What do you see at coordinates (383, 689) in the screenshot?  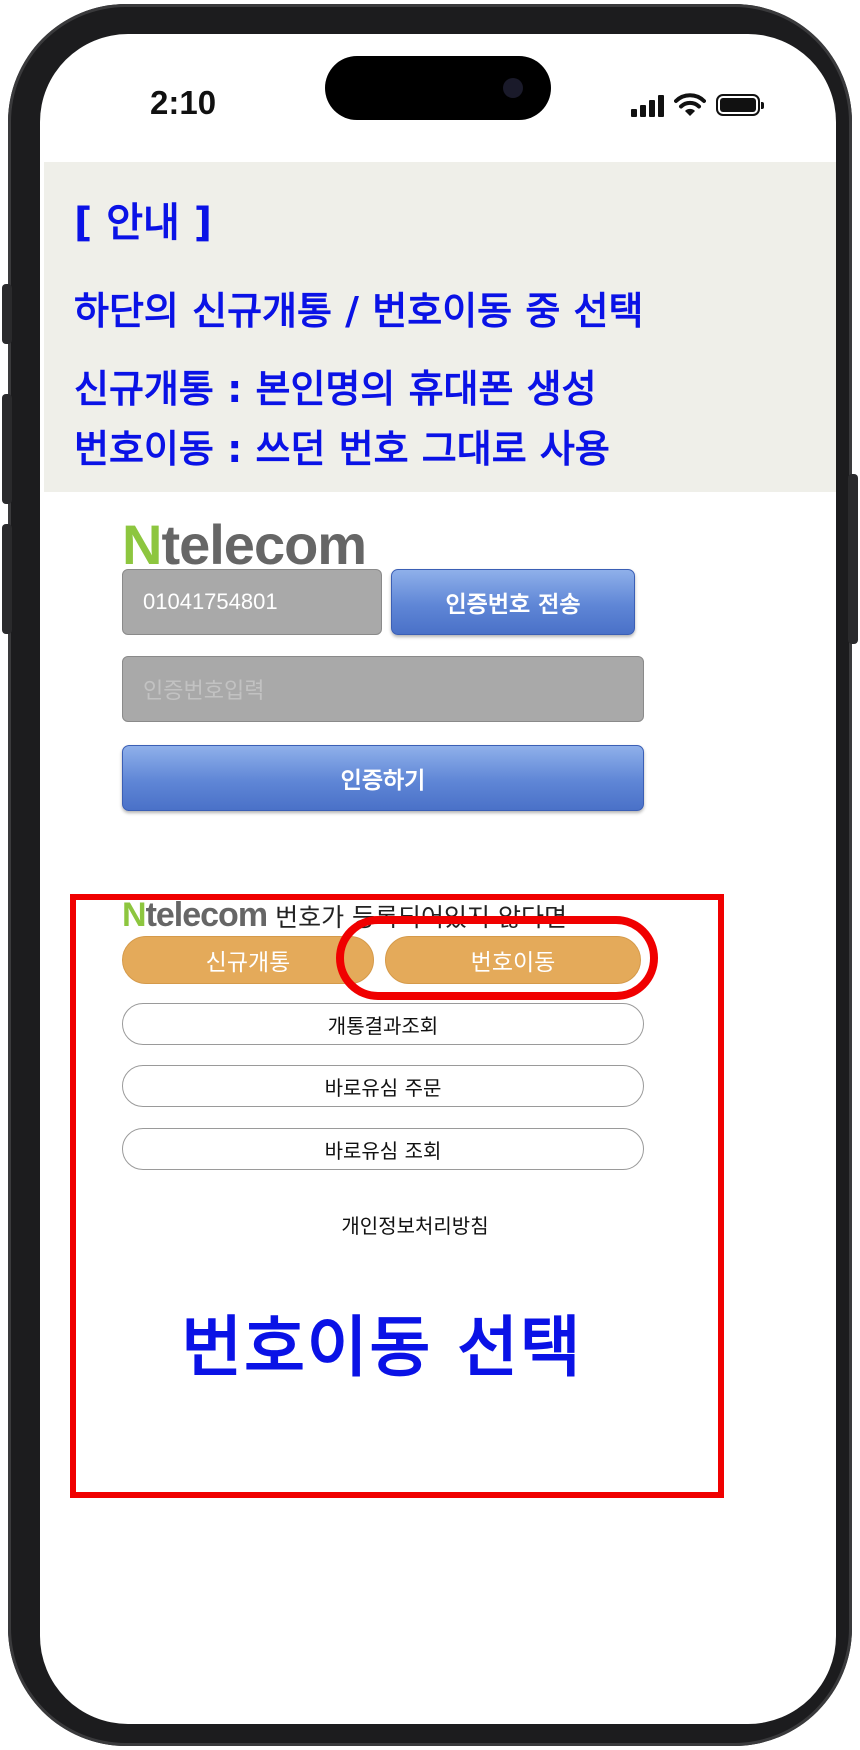 I see `verification-code-input: 인증번호입력` at bounding box center [383, 689].